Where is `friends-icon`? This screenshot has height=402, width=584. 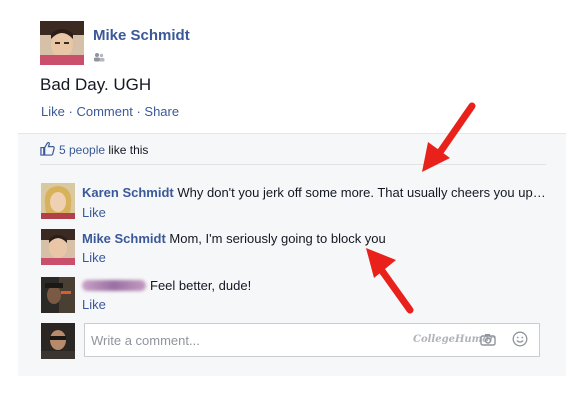 friends-icon is located at coordinates (99, 58).